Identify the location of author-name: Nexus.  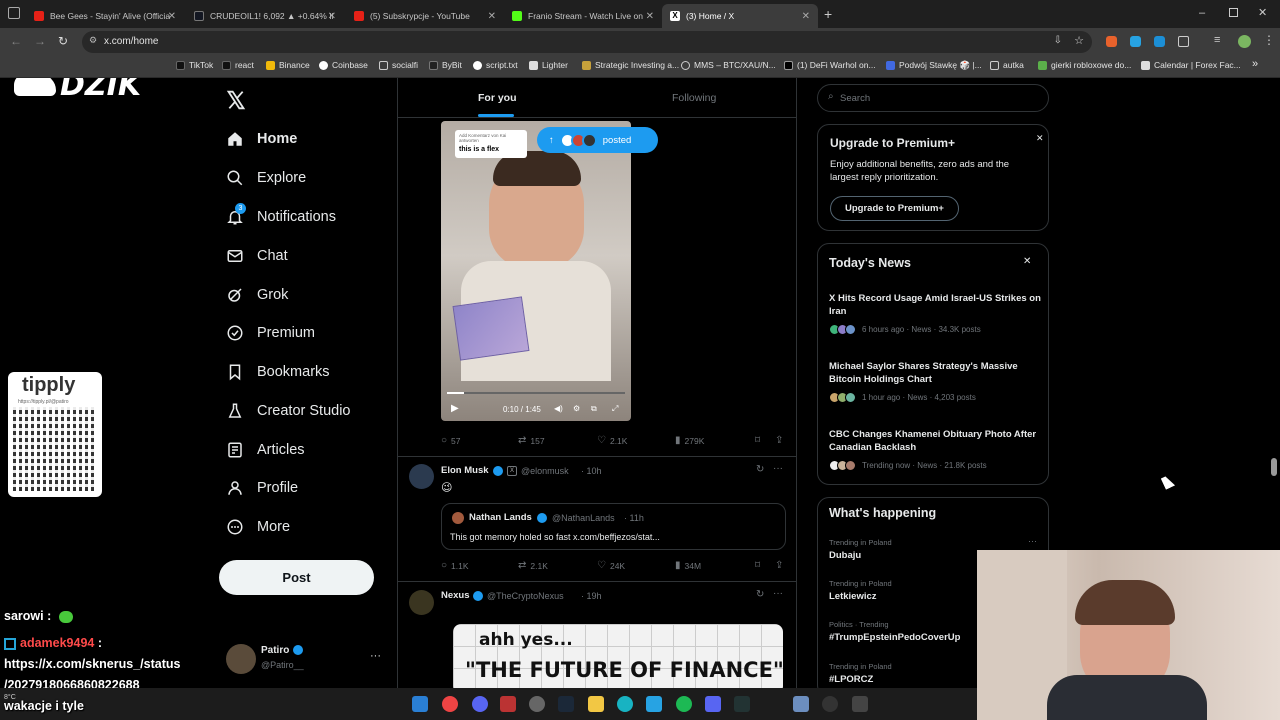
(455, 595).